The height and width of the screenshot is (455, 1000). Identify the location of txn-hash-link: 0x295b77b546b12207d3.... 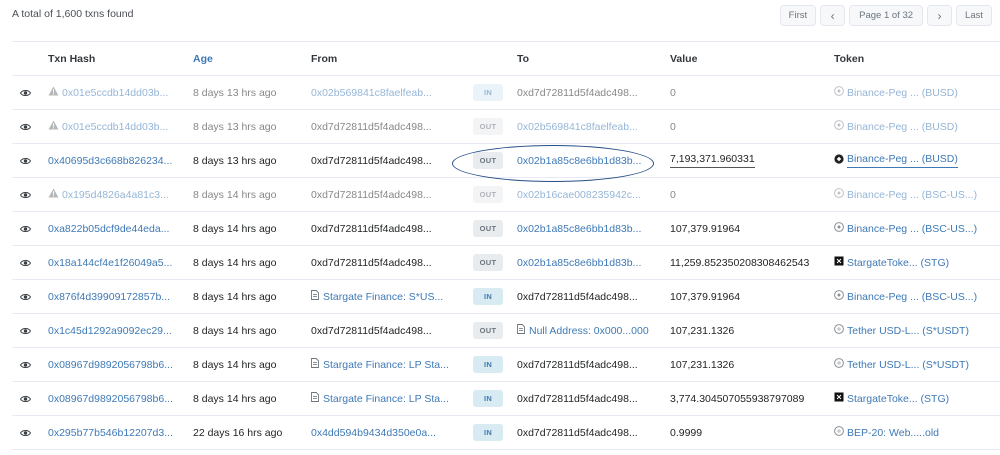
(118, 432).